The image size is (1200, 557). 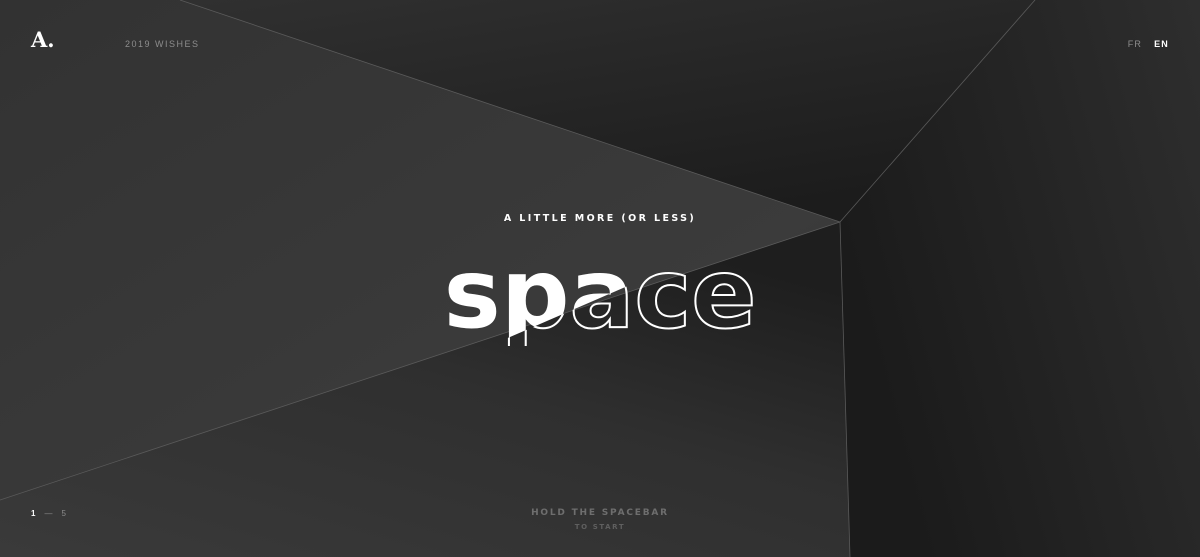 What do you see at coordinates (600, 527) in the screenshot?
I see `cta-line2: TO START` at bounding box center [600, 527].